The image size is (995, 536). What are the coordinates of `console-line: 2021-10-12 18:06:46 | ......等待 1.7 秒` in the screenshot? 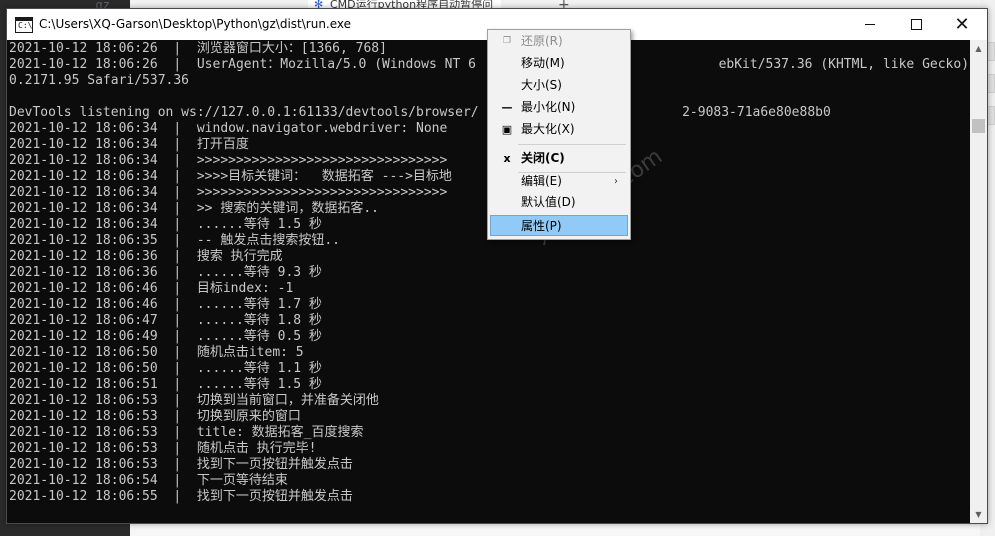 It's located at (165, 304).